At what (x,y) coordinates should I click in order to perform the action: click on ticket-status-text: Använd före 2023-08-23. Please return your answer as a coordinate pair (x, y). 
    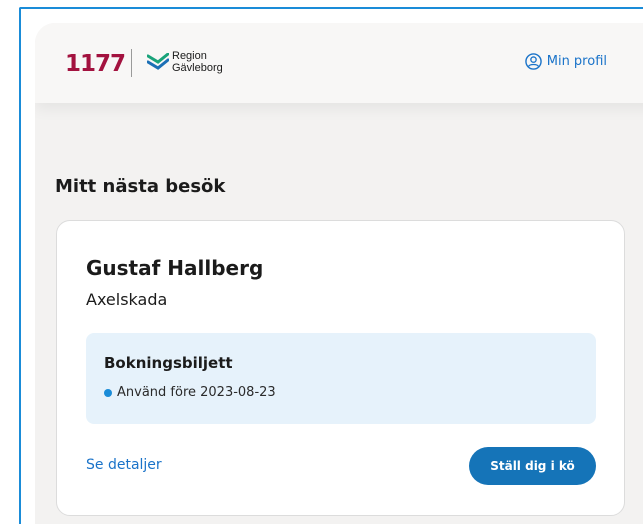
    Looking at the image, I should click on (196, 392).